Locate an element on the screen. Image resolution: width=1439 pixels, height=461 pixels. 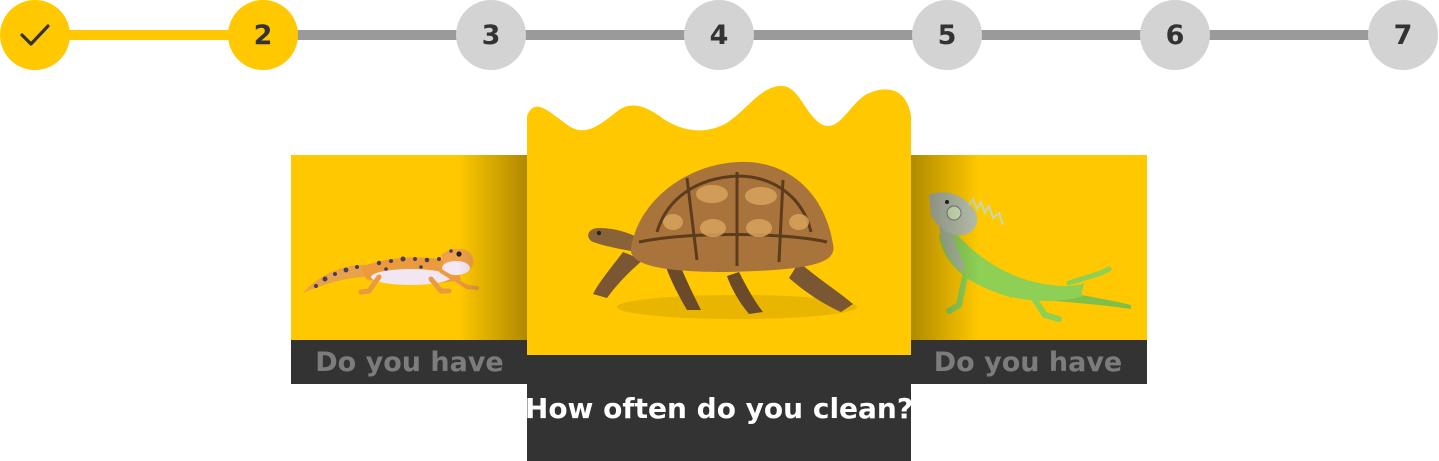
step-6: 6 is located at coordinates (1175, 35).